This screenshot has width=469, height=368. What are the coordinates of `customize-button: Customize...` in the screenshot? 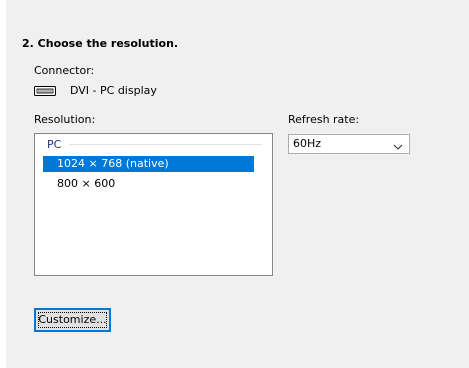 It's located at (72, 320).